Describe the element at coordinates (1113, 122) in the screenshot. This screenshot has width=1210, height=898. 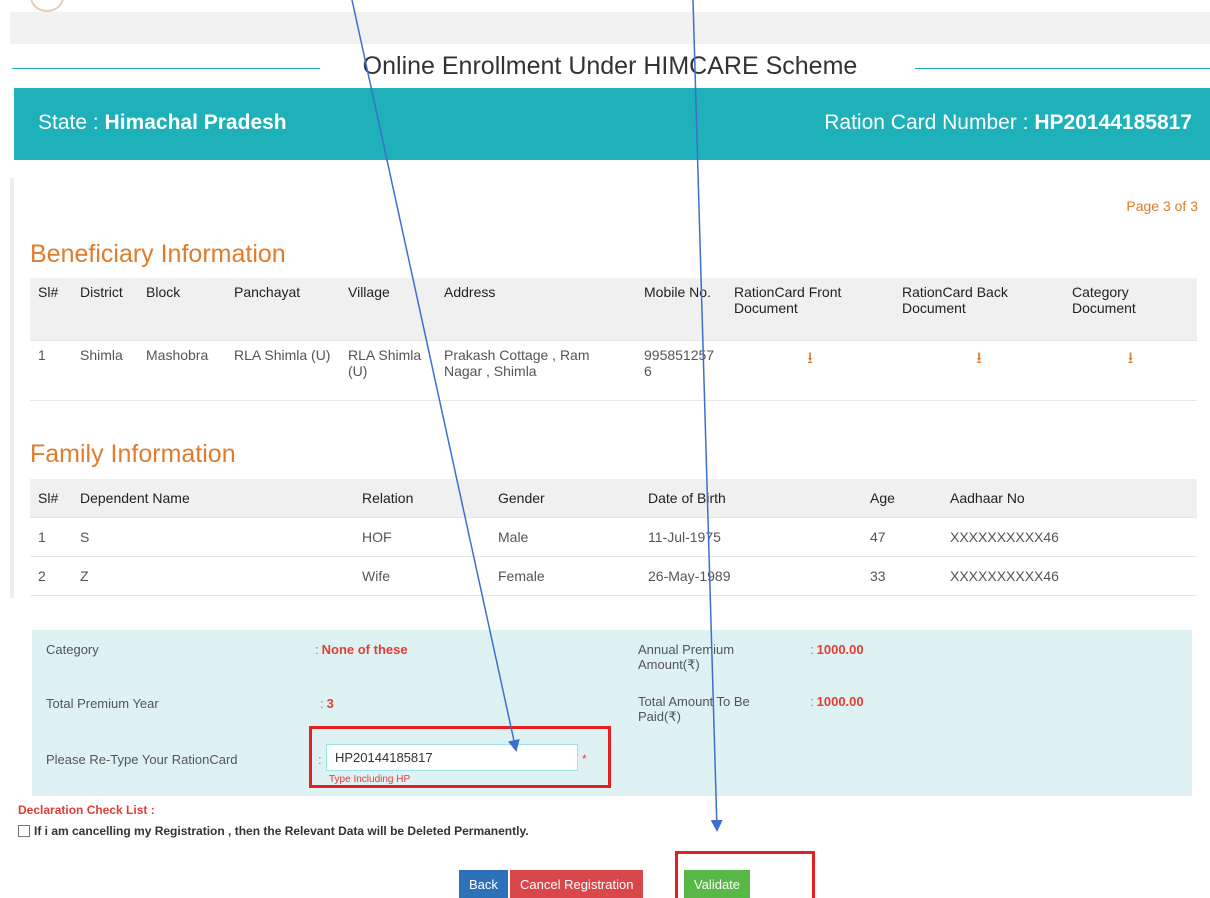
I see `ration-value: HP20144185817` at that location.